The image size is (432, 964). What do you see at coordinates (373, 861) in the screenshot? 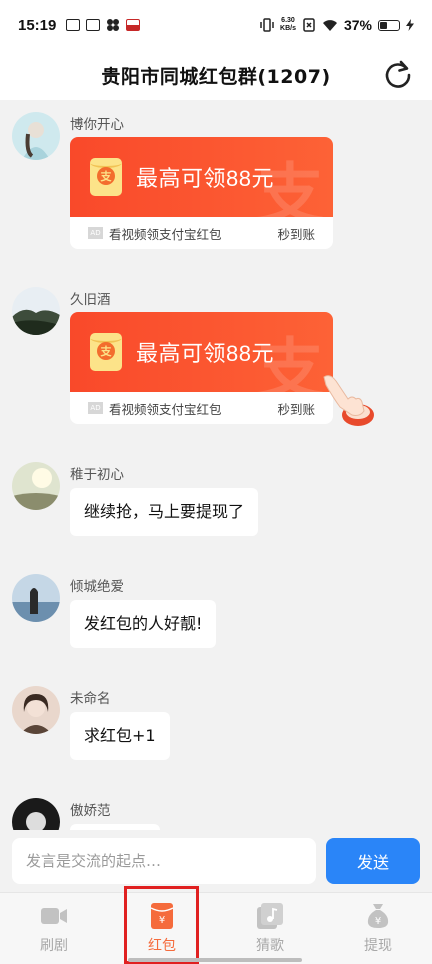
I see `send-button: 发送` at bounding box center [373, 861].